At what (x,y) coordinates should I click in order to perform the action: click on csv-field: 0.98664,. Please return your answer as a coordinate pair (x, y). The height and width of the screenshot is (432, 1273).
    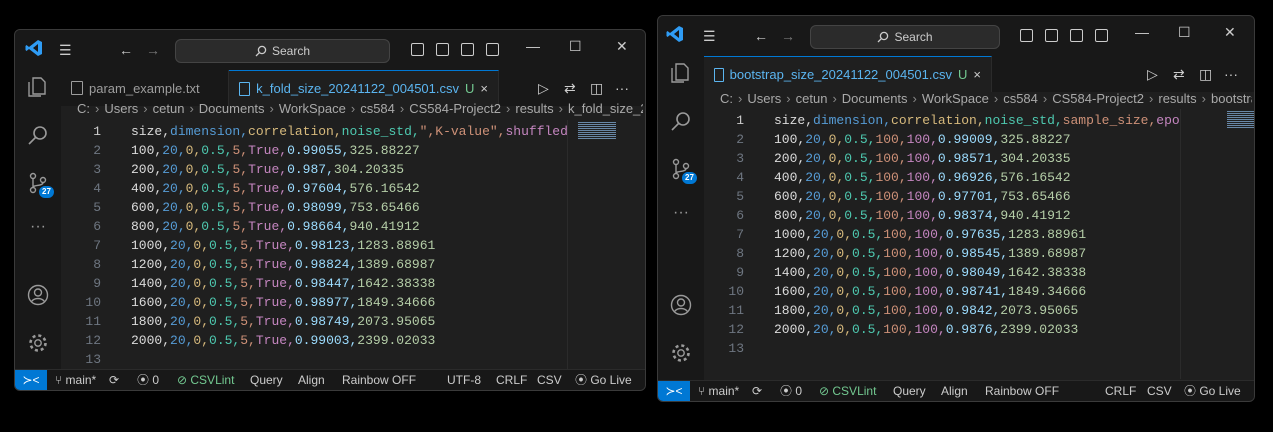
    Looking at the image, I should click on (318, 226).